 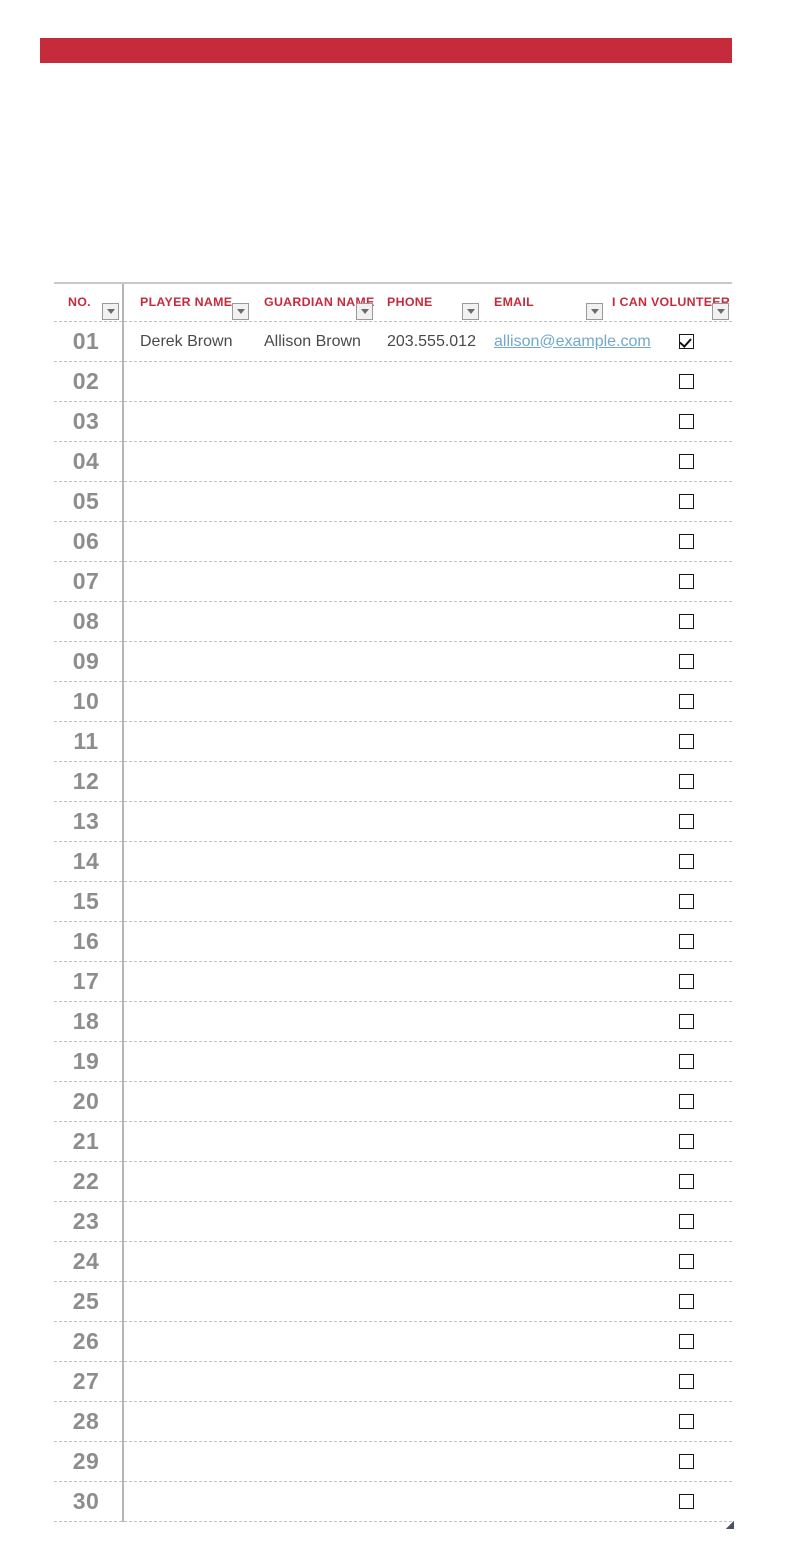 What do you see at coordinates (393, 942) in the screenshot?
I see `table-row: 16` at bounding box center [393, 942].